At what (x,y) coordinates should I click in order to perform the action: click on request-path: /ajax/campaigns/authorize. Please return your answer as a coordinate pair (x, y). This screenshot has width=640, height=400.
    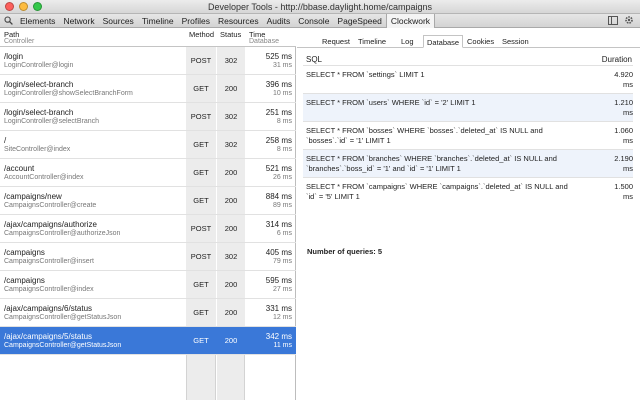
    Looking at the image, I should click on (50, 224).